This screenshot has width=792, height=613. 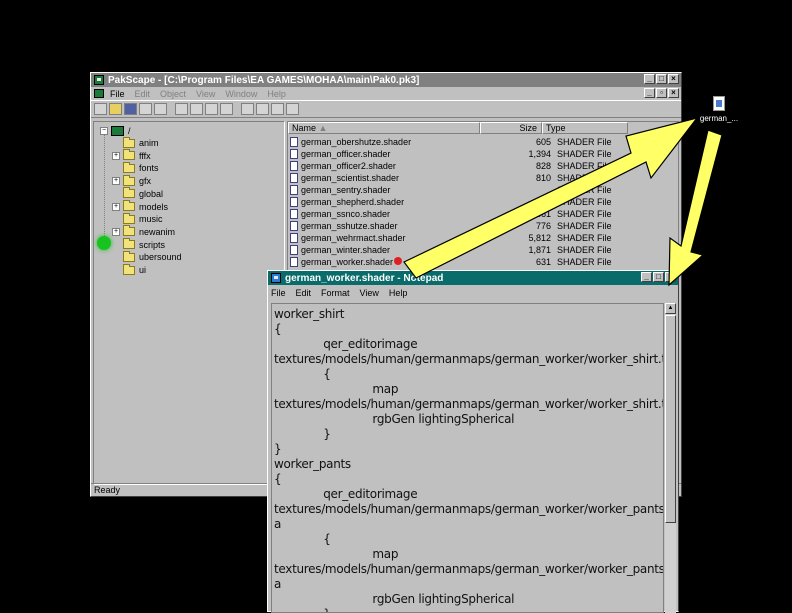 What do you see at coordinates (173, 94) in the screenshot?
I see `menu-object: Object` at bounding box center [173, 94].